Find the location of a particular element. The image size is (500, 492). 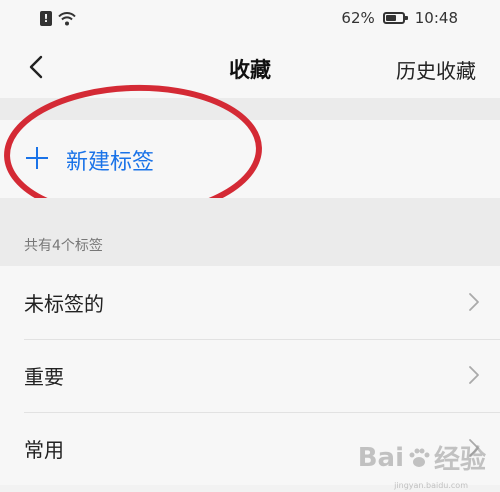

sim-card-icon is located at coordinates (46, 18).